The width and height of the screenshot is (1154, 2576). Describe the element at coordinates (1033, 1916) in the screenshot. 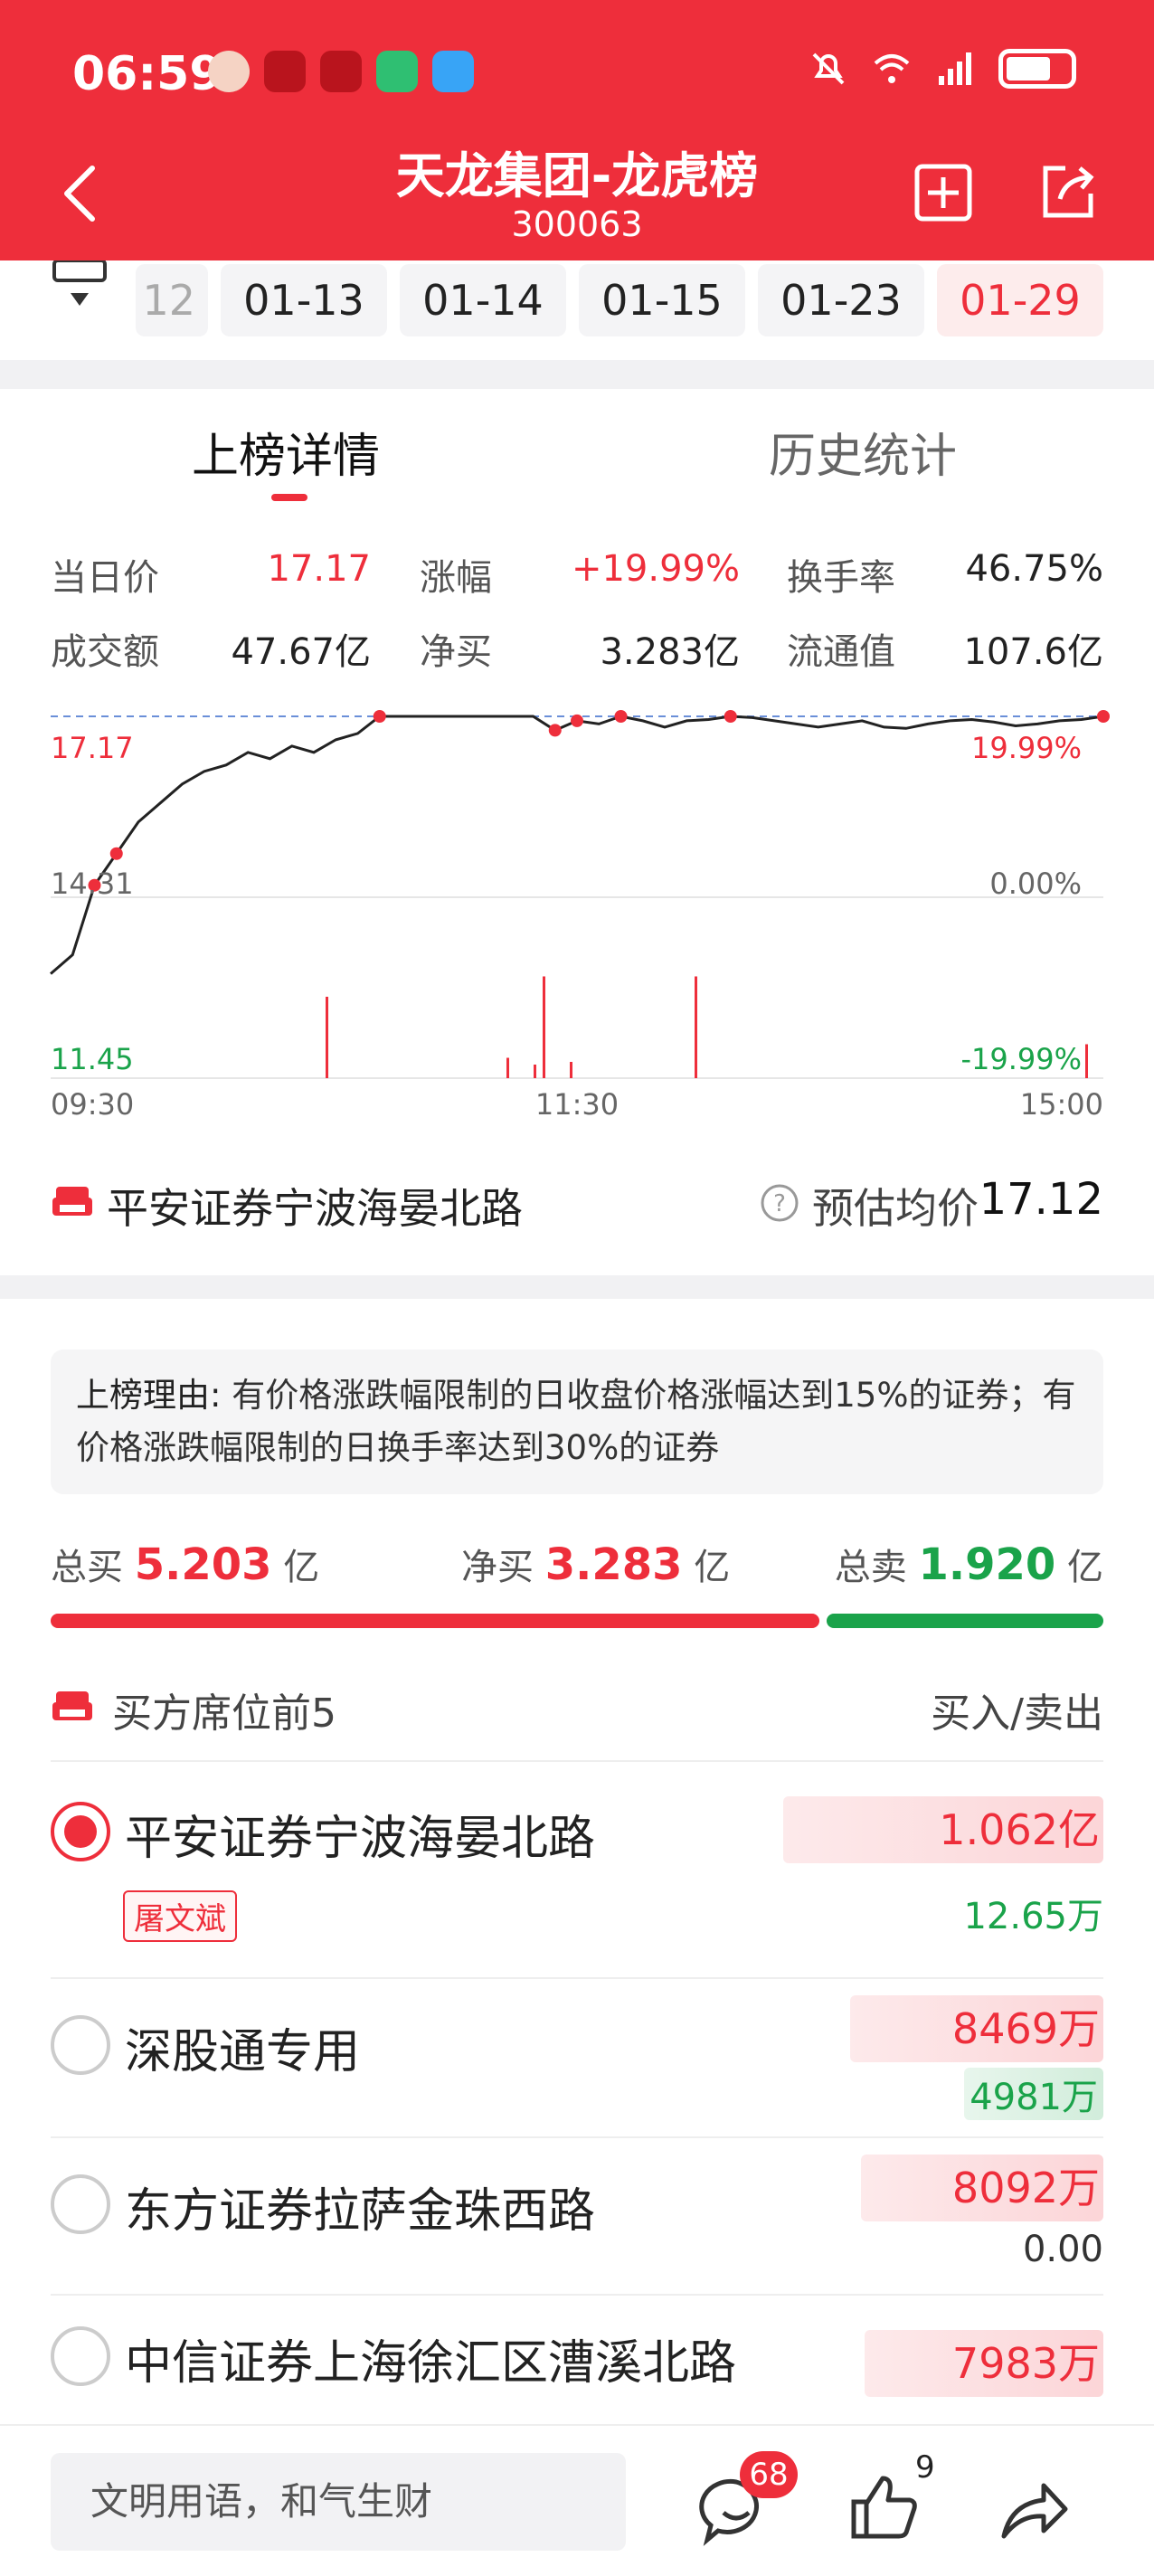

I see `sell-amount: 12.65万` at that location.